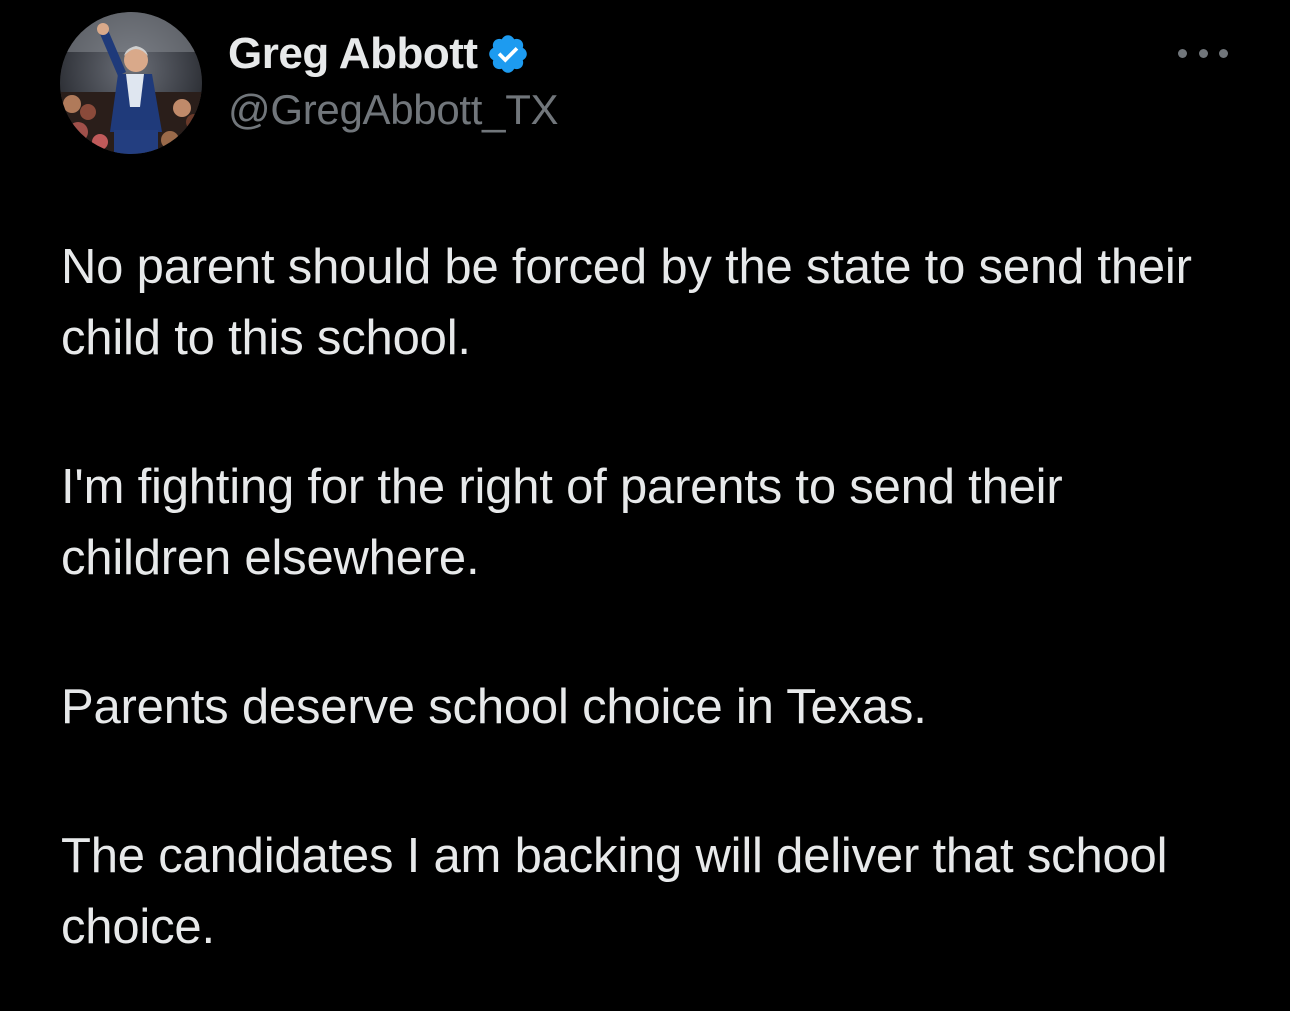 This screenshot has height=1011, width=1290. I want to click on avatar-photo, so click(131, 83).